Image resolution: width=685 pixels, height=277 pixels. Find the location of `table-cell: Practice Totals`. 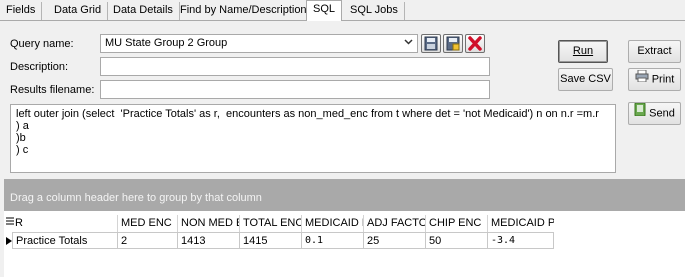

table-cell: Practice Totals is located at coordinates (65, 240).